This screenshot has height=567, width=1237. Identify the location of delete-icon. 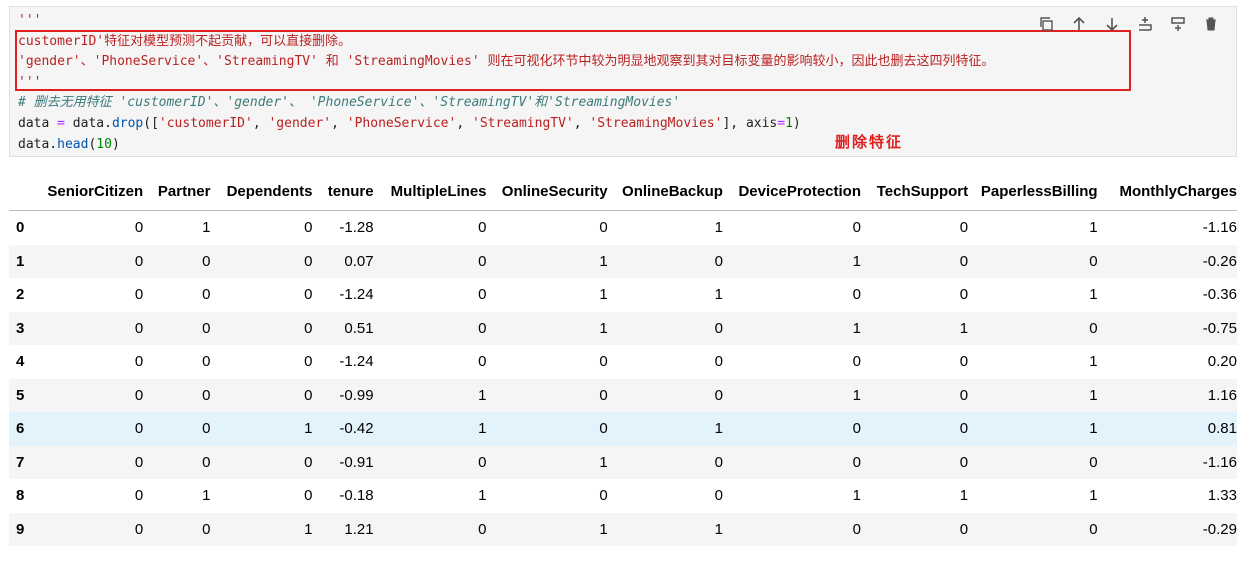
(1211, 24).